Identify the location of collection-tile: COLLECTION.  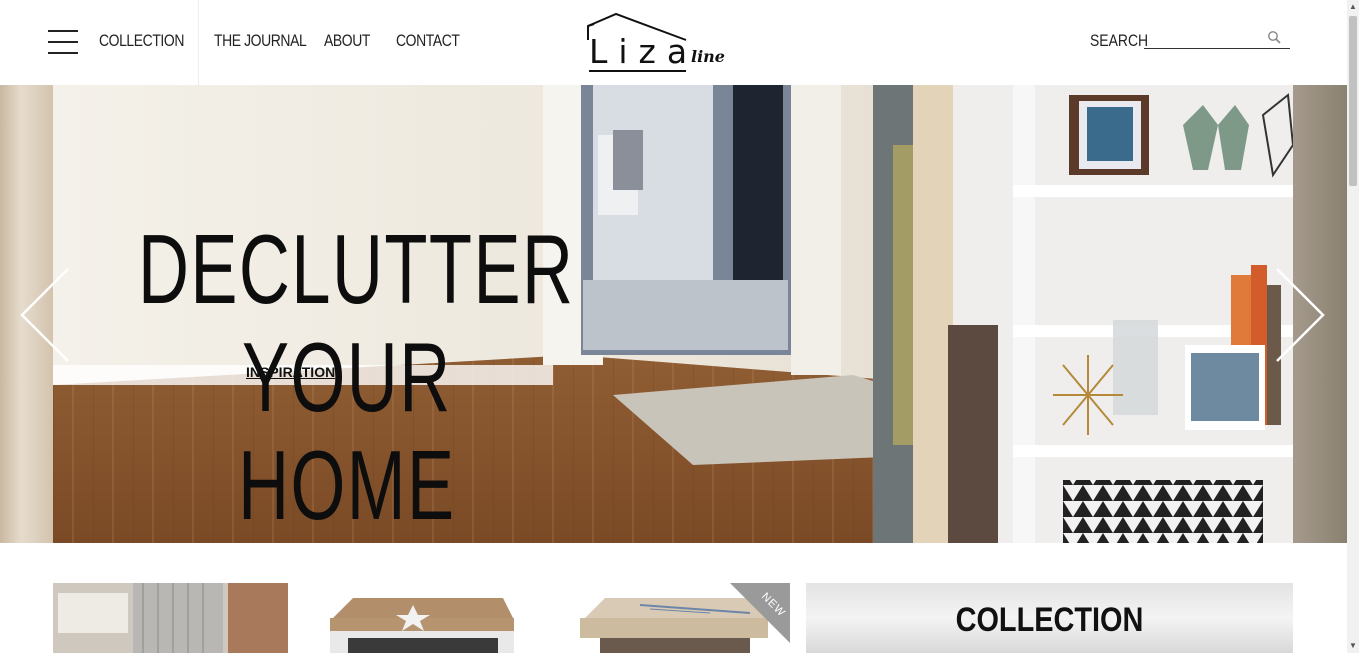
(1049, 618).